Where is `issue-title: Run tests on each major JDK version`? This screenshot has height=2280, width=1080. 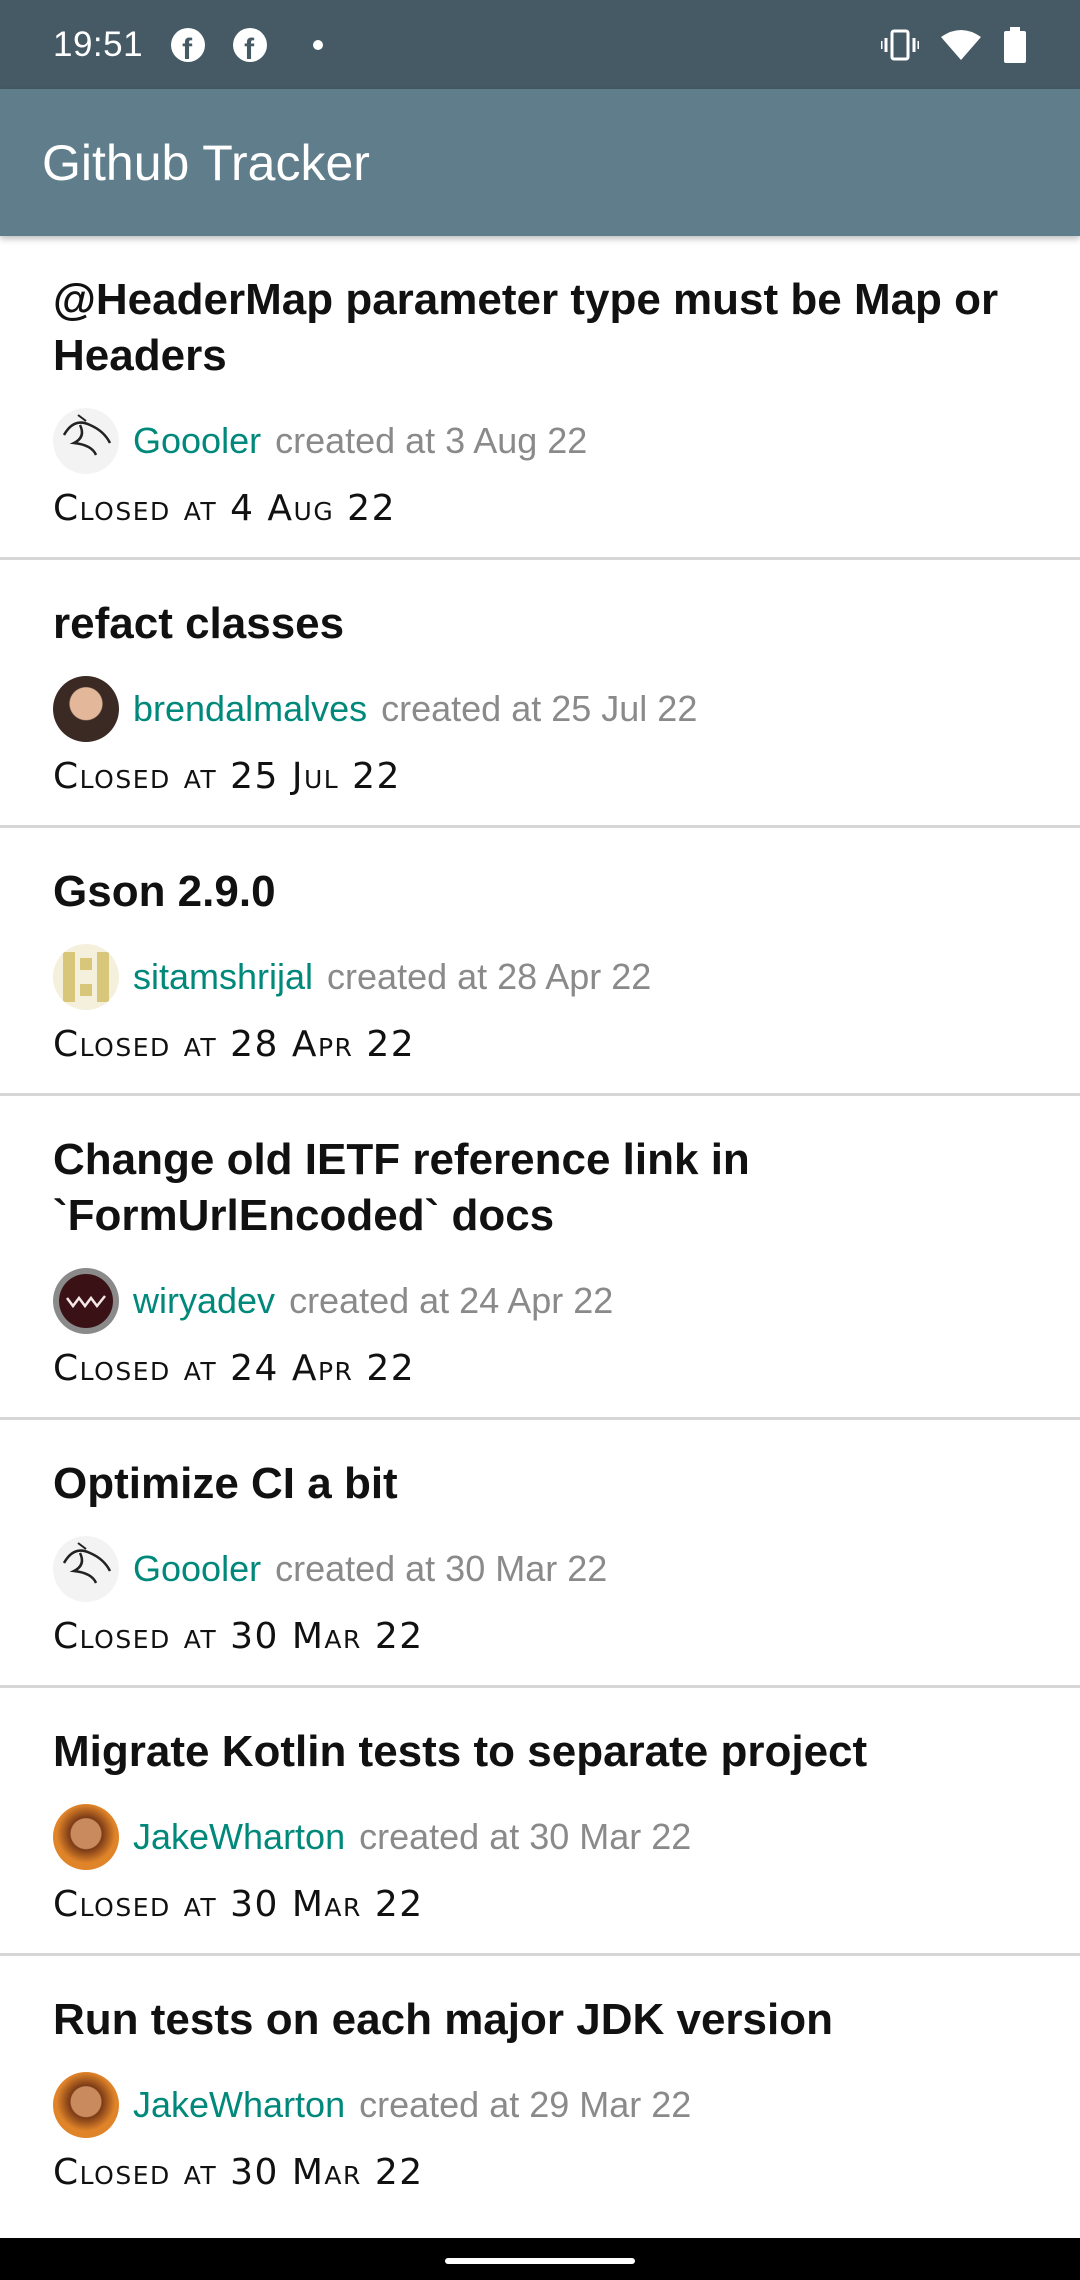
issue-title: Run tests on each major JDK version is located at coordinates (443, 2019).